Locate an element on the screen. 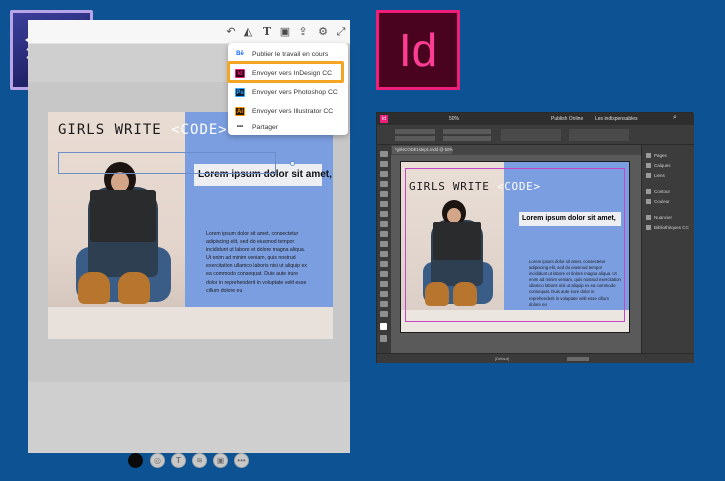 This screenshot has height=481, width=725. menu-item-photoshop: Ps Envoyer vers Photoshop CC is located at coordinates (288, 92).